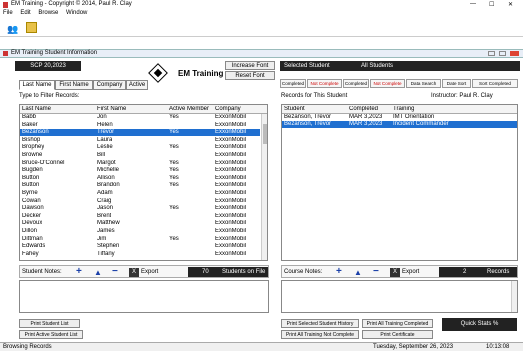 The image size is (523, 351). I want to click on app-icon, so click(5, 5).